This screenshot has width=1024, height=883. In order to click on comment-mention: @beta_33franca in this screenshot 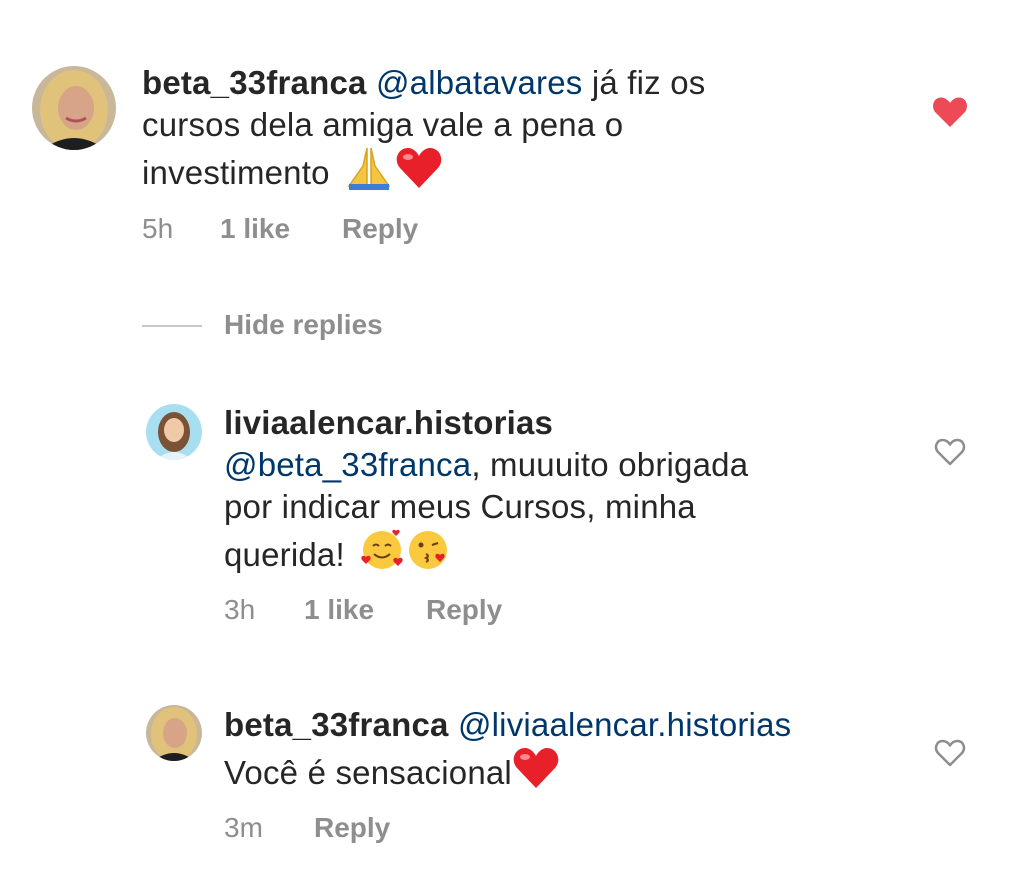, I will do `click(347, 464)`.